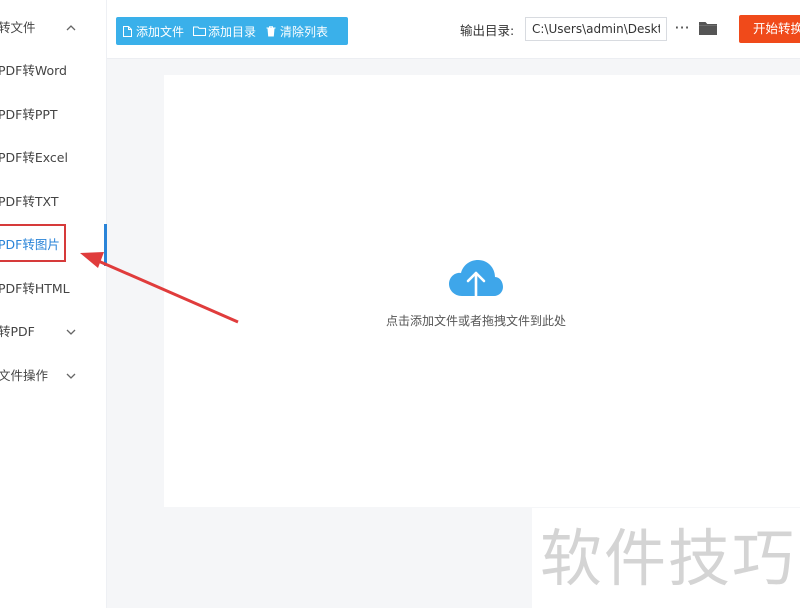 The height and width of the screenshot is (608, 800). What do you see at coordinates (105, 245) in the screenshot?
I see `active-indicator` at bounding box center [105, 245].